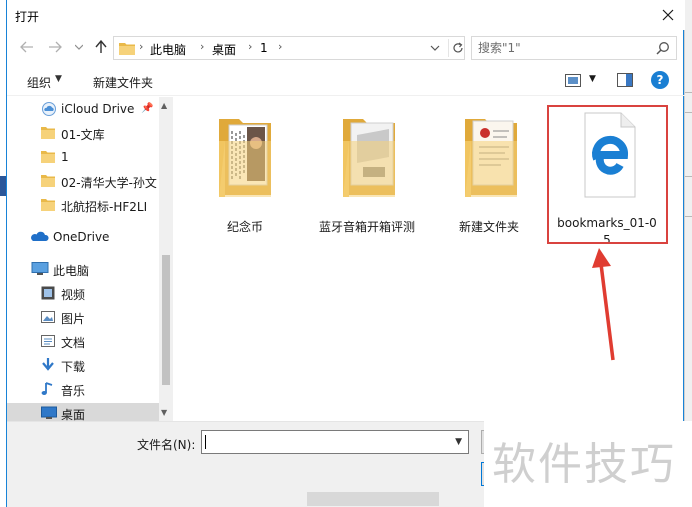 The height and width of the screenshot is (507, 692). I want to click on up-arrow-icon, so click(101, 46).